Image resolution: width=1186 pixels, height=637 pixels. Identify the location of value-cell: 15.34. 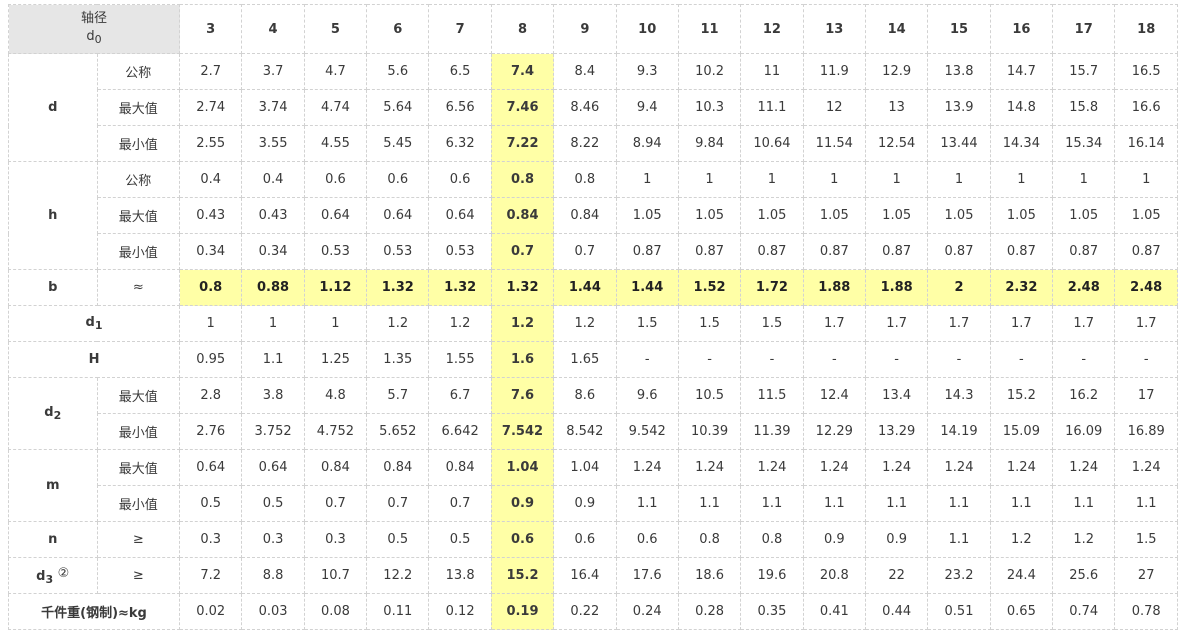
(1084, 143).